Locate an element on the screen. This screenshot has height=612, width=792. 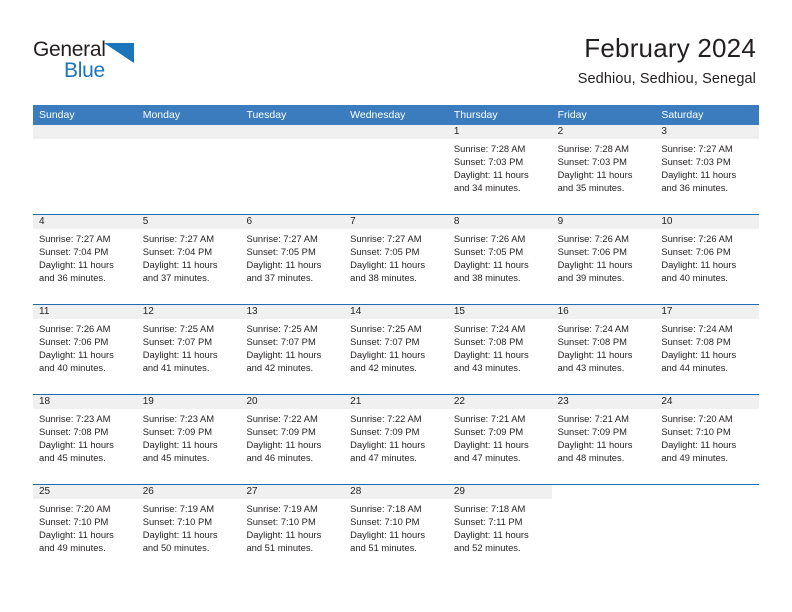
day-detail-line: and 37 minutes. is located at coordinates (176, 277).